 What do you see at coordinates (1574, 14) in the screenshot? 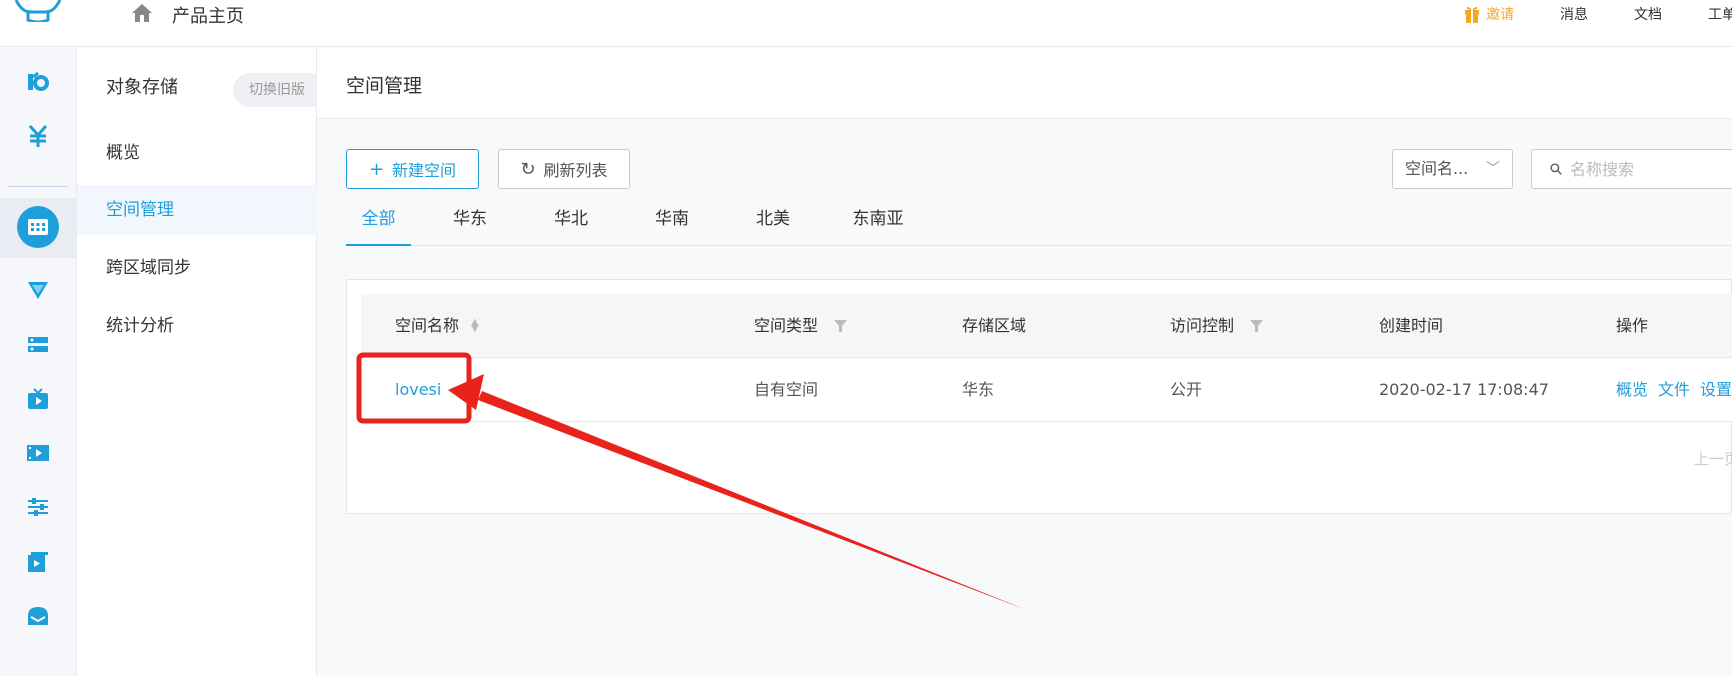
I see `messages-link: 消息` at bounding box center [1574, 14].